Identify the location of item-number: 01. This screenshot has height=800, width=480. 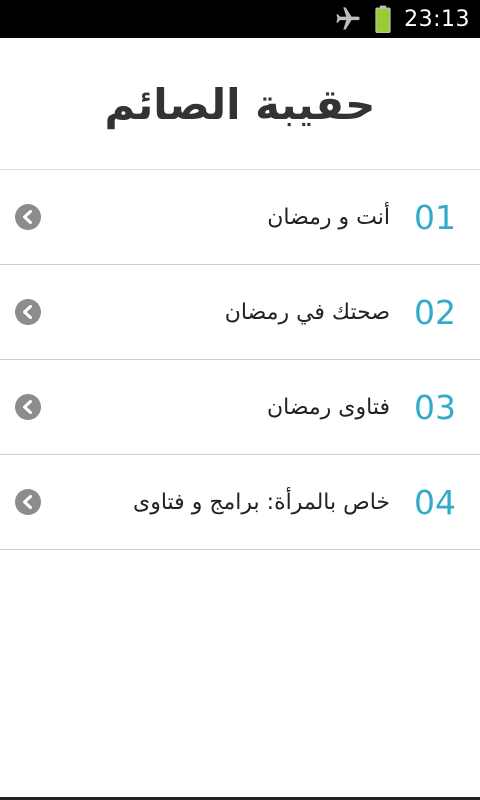
(435, 217).